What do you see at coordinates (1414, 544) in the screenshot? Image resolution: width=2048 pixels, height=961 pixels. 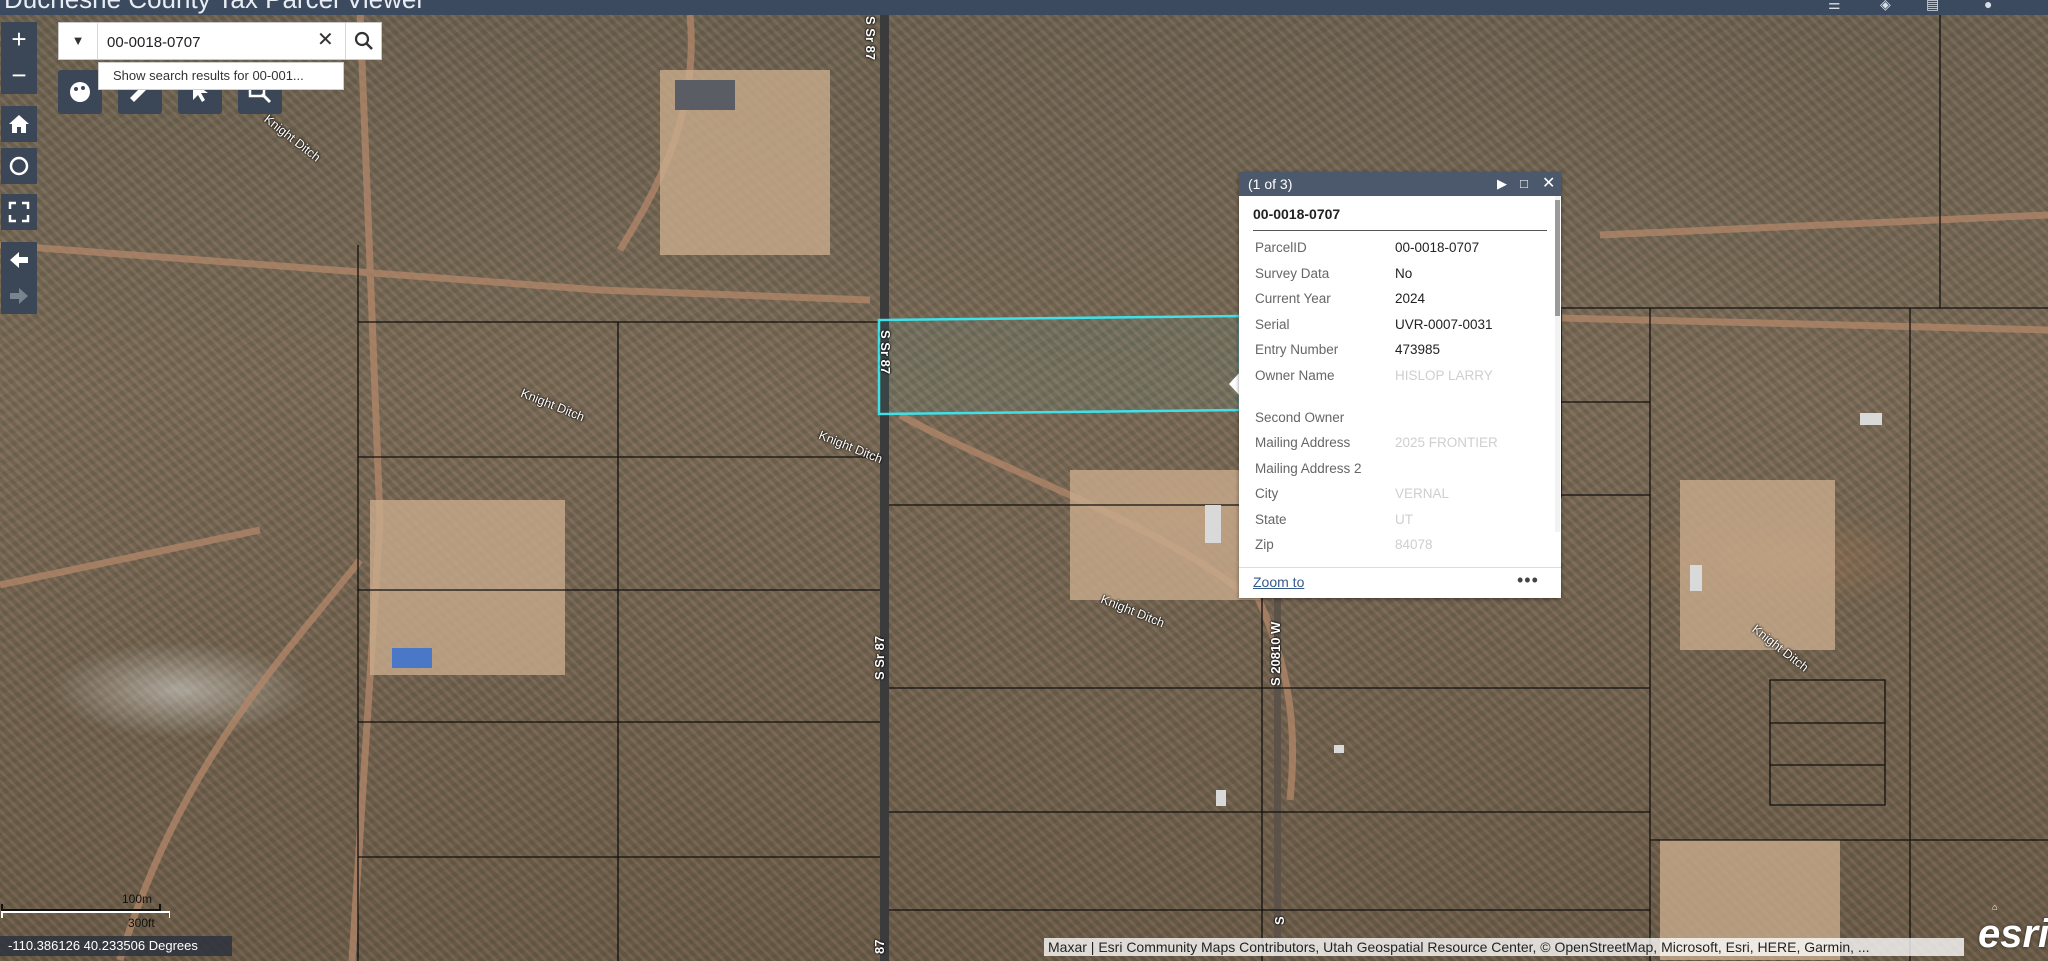 I see `attribute-value: 84078` at bounding box center [1414, 544].